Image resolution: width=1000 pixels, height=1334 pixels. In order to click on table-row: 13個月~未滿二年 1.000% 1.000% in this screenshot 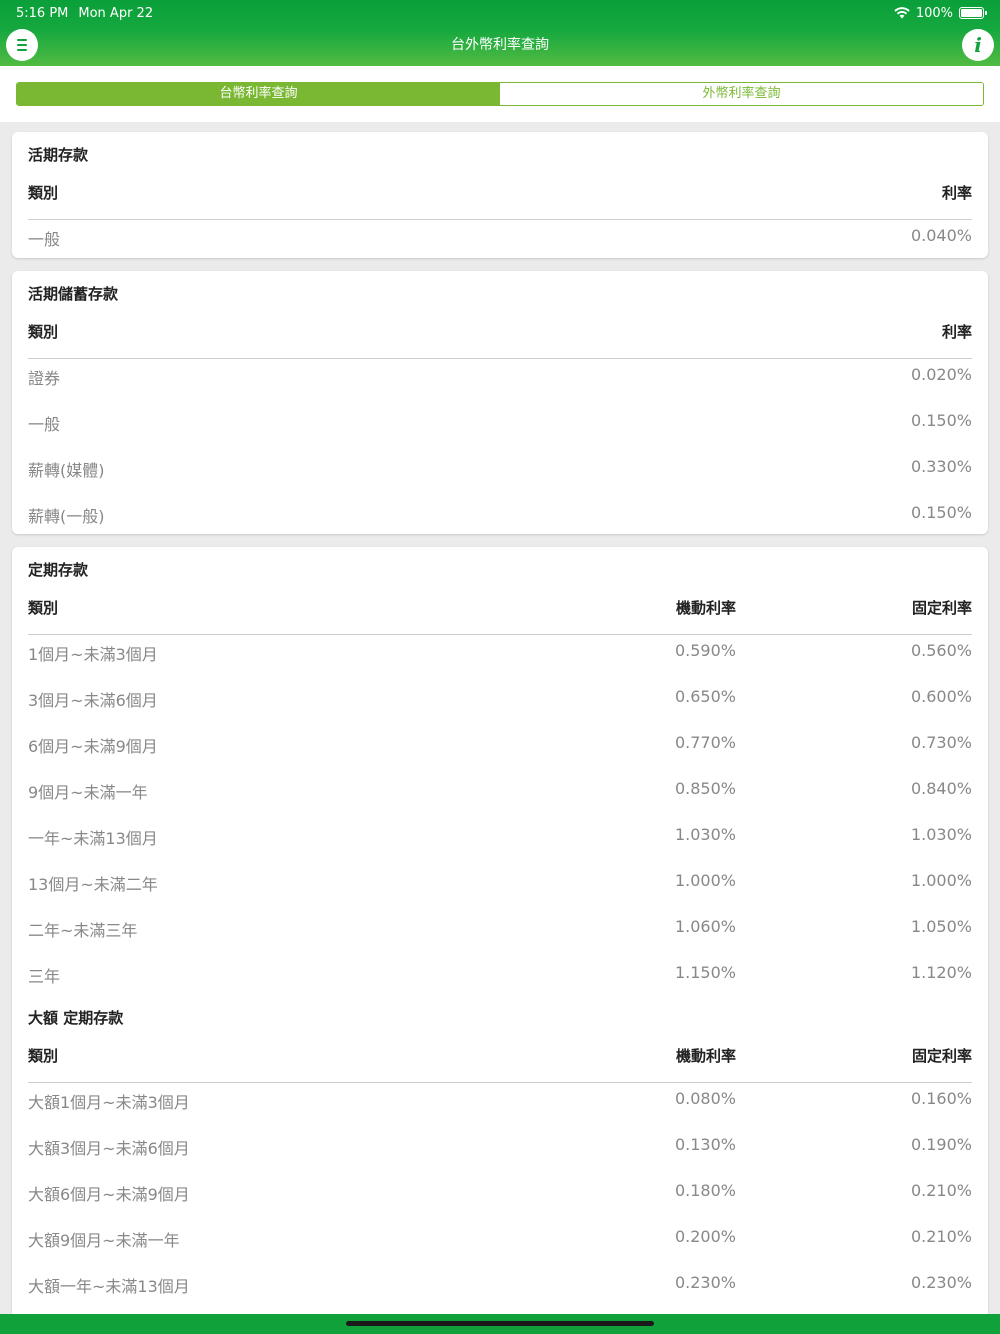, I will do `click(500, 882)`.